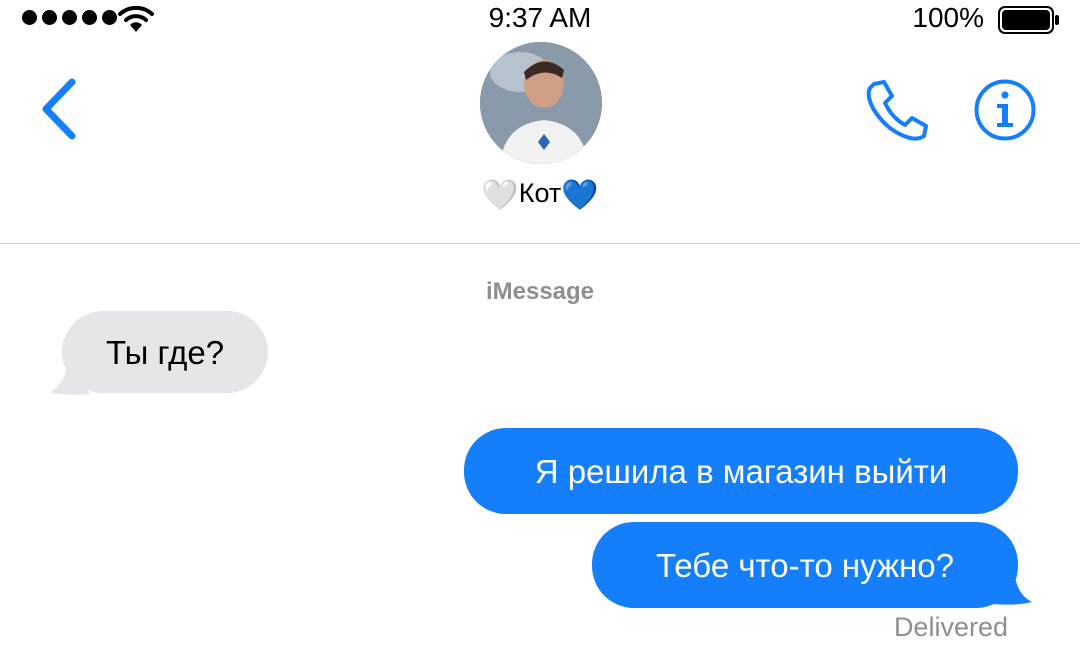 This screenshot has height=648, width=1080. I want to click on message-bubble-outgoing: Я решила в магазин выйти, so click(741, 471).